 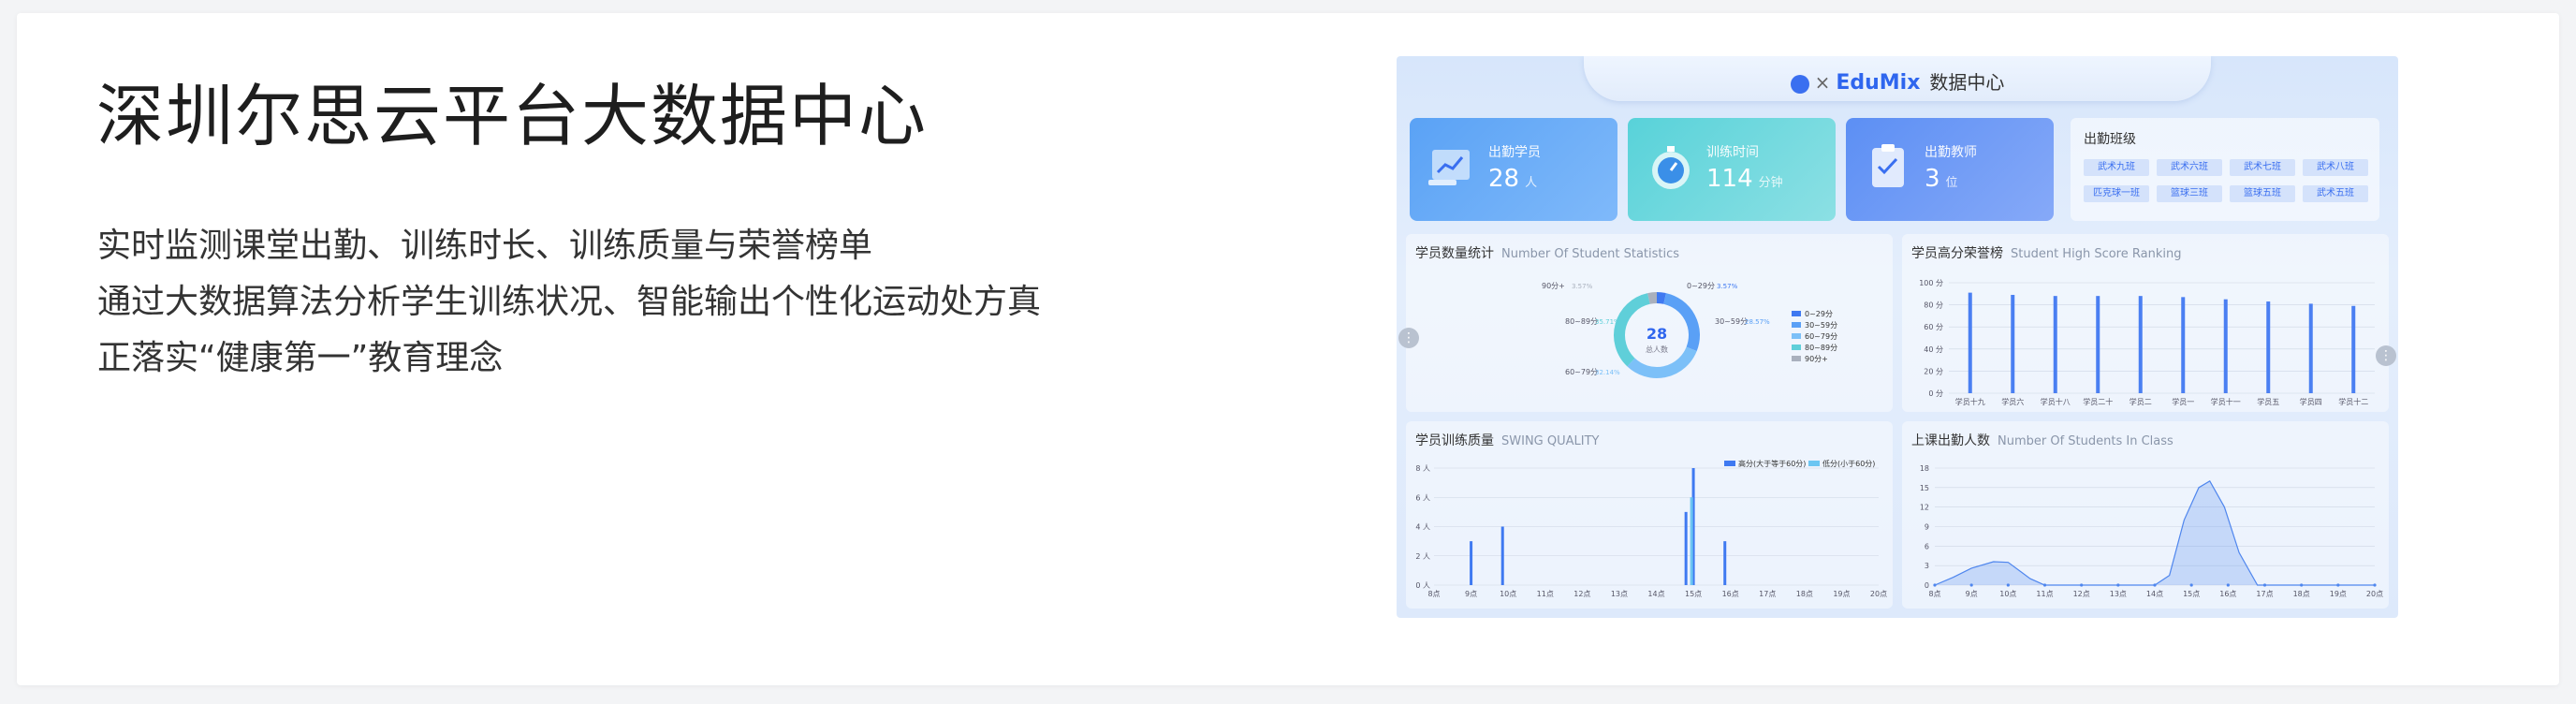 What do you see at coordinates (1927, 566) in the screenshot?
I see `y-tick-label: 3` at bounding box center [1927, 566].